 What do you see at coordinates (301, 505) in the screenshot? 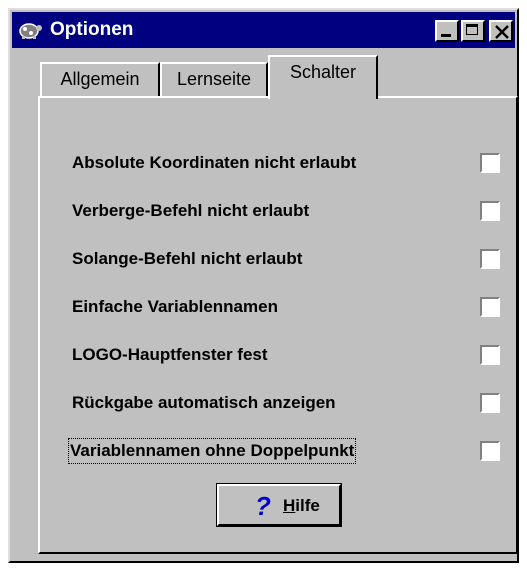
I see `help-button-label: Hilfe` at bounding box center [301, 505].